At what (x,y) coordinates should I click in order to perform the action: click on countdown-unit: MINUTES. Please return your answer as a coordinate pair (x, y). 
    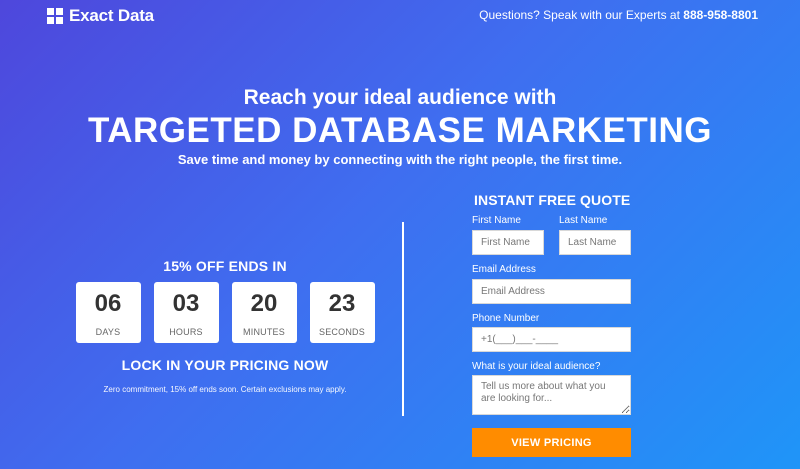
    Looking at the image, I should click on (264, 332).